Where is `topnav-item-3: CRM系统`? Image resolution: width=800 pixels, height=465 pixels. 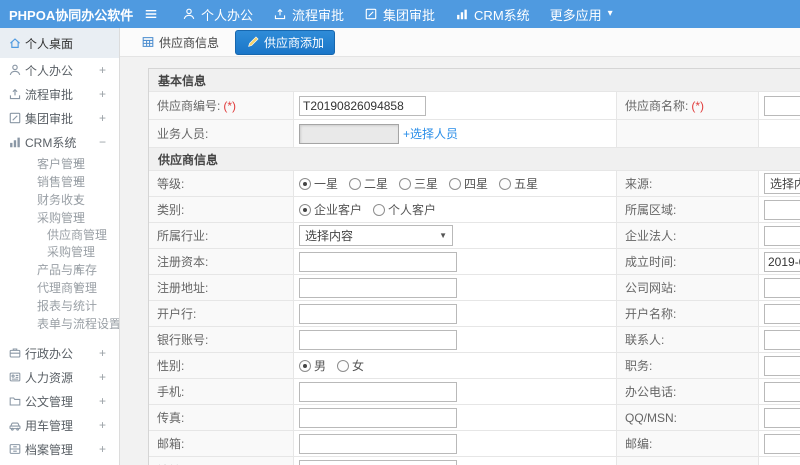
topnav-item-3: CRM系统 is located at coordinates (492, 14).